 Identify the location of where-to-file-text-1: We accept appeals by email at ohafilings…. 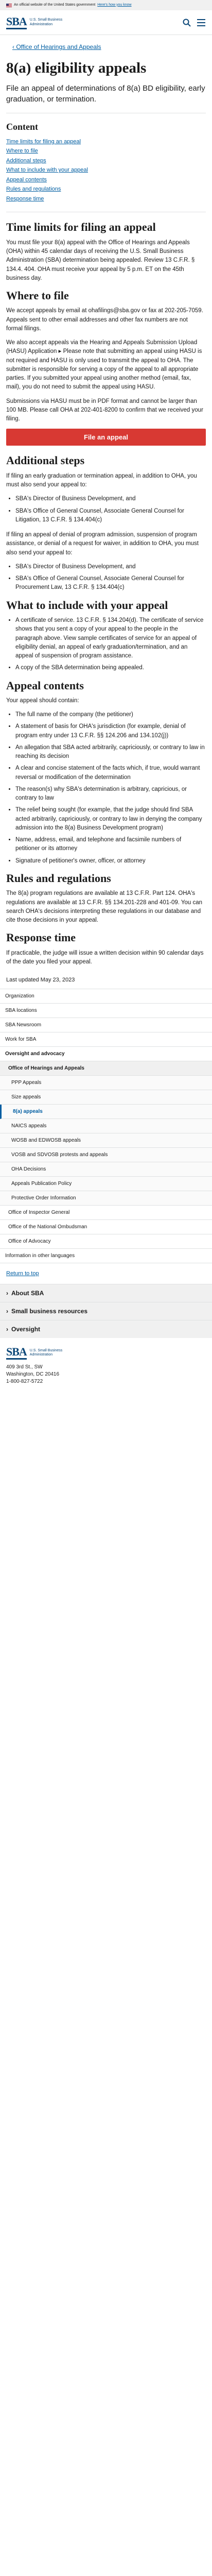
(104, 320).